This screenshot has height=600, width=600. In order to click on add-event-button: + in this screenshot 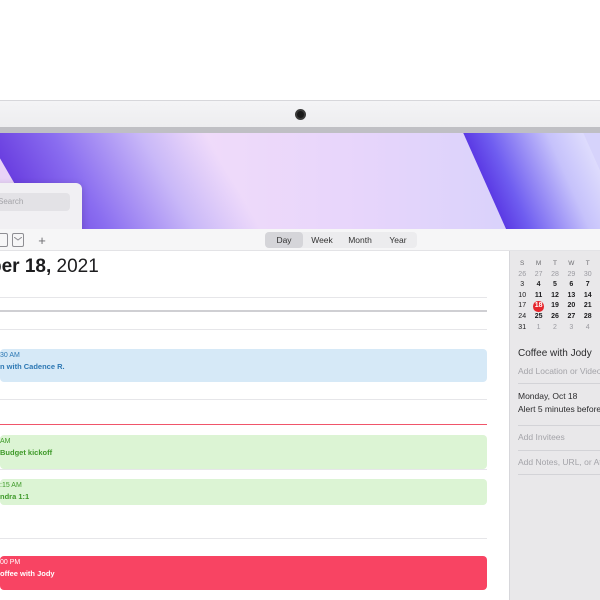, I will do `click(42, 240)`.